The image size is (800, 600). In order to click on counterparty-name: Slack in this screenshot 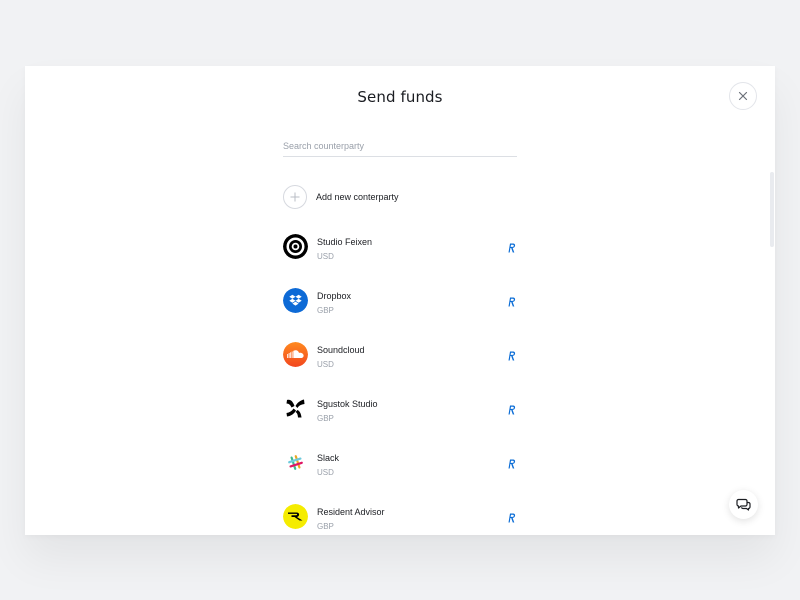, I will do `click(328, 458)`.